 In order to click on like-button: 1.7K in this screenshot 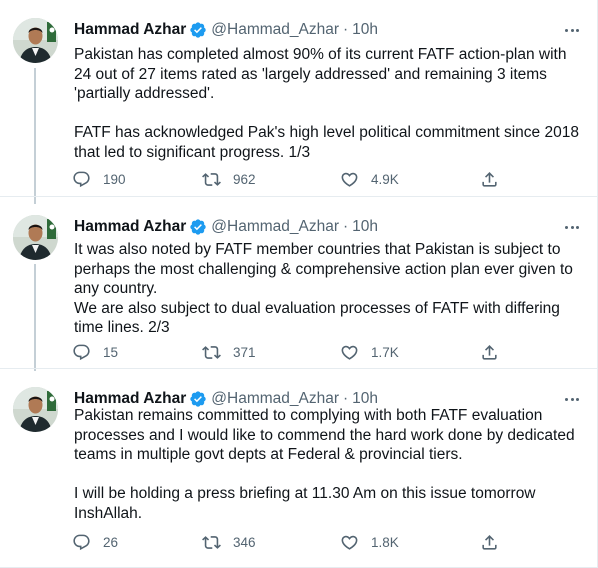, I will do `click(369, 352)`.